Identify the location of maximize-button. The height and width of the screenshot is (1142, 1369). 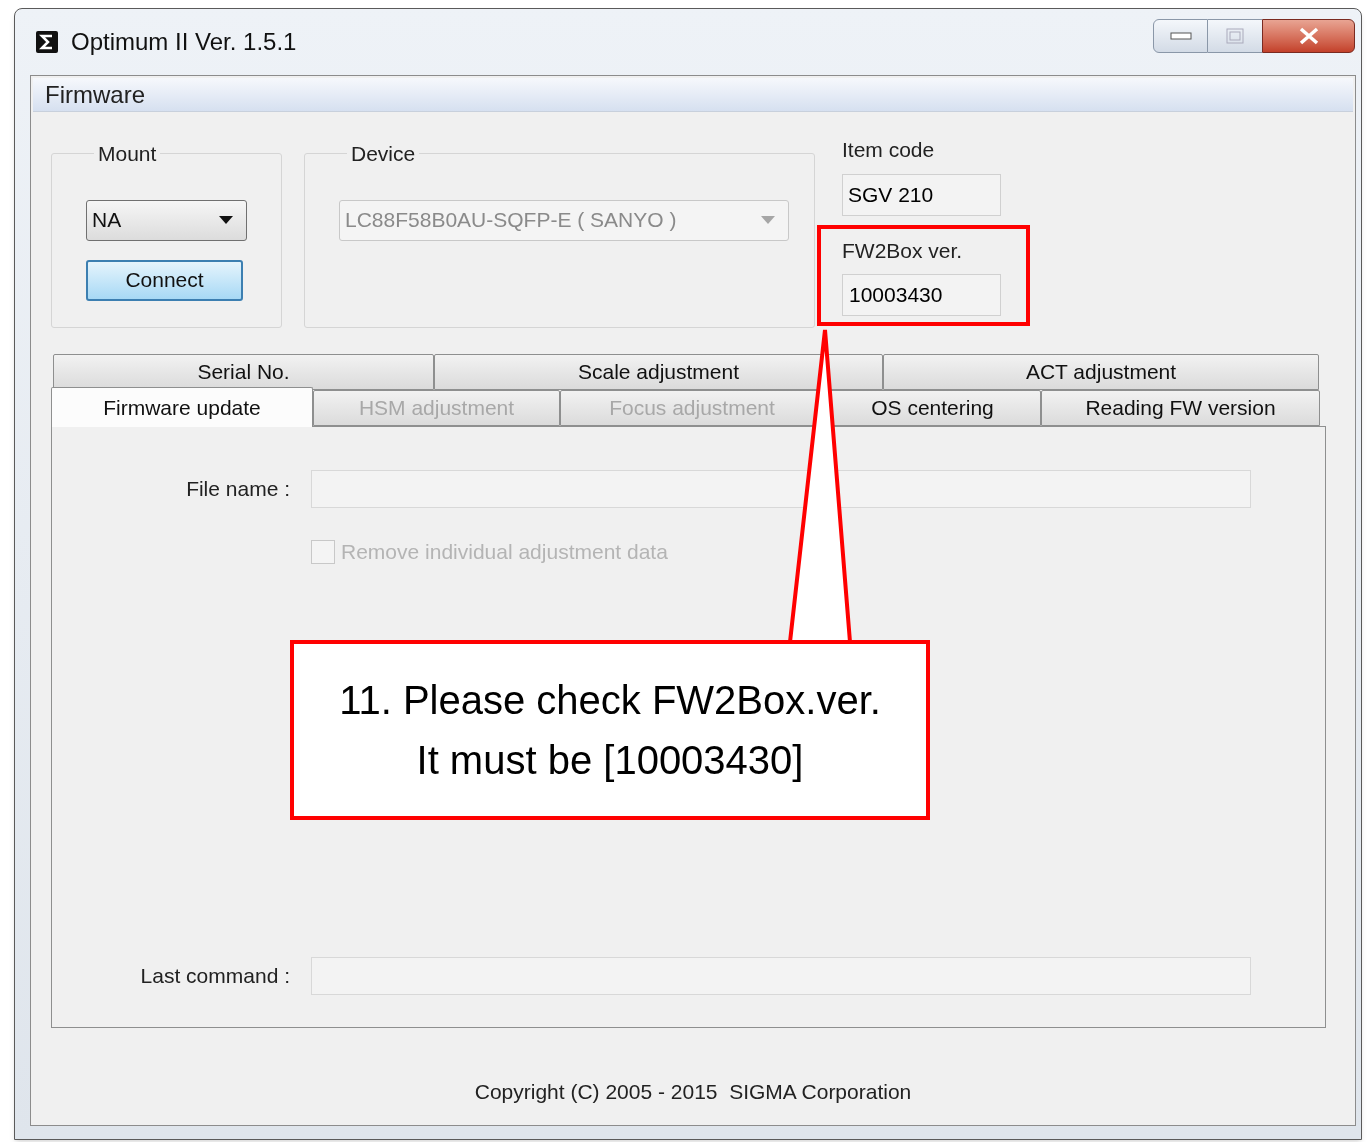
(1235, 36).